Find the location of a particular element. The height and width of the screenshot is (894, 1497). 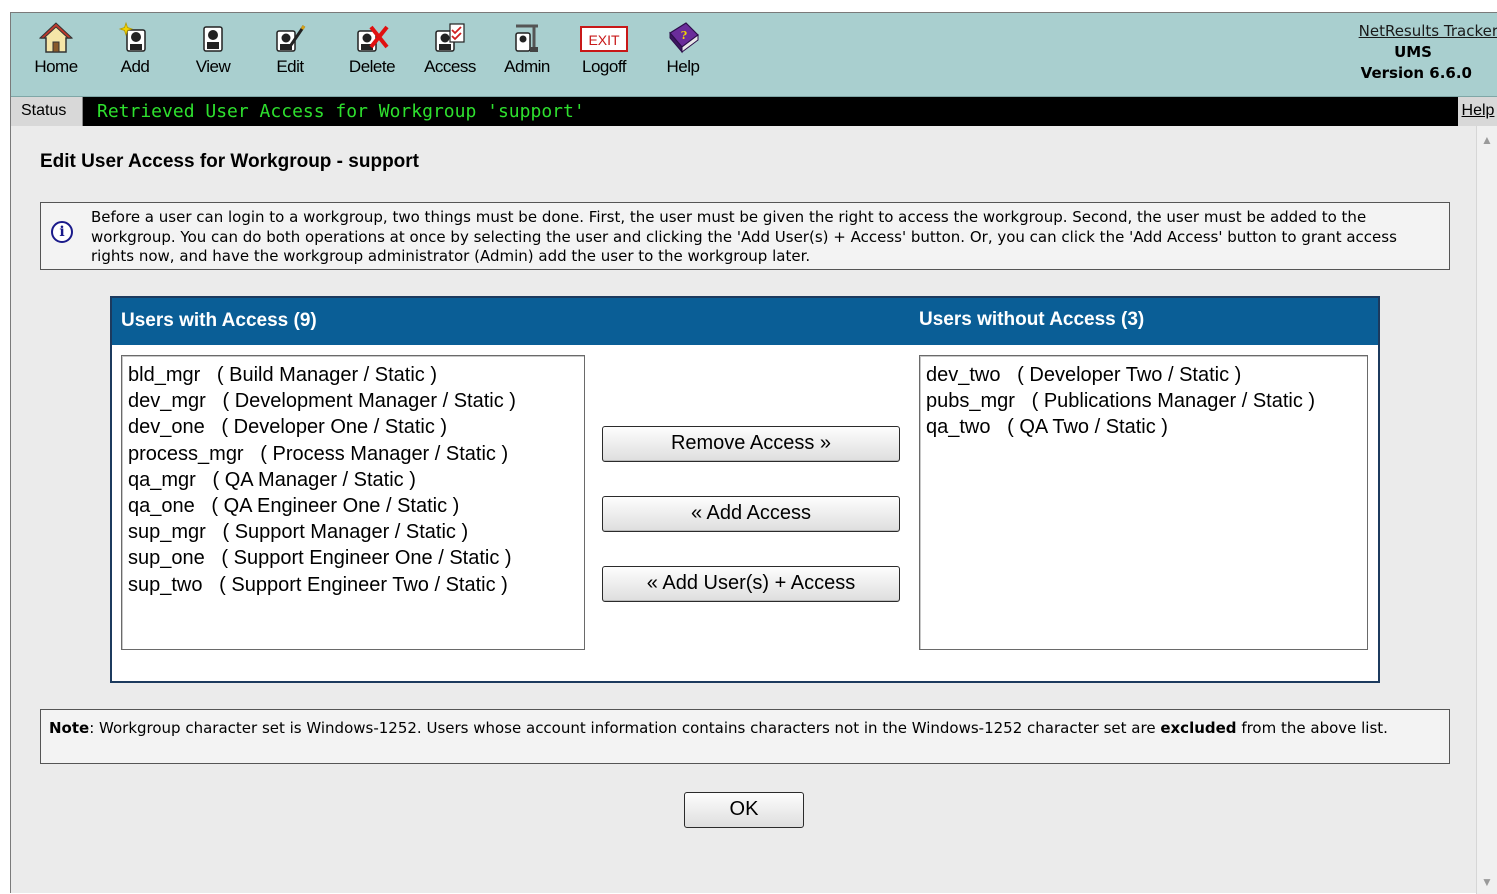

delete-button: Delete is located at coordinates (372, 57).